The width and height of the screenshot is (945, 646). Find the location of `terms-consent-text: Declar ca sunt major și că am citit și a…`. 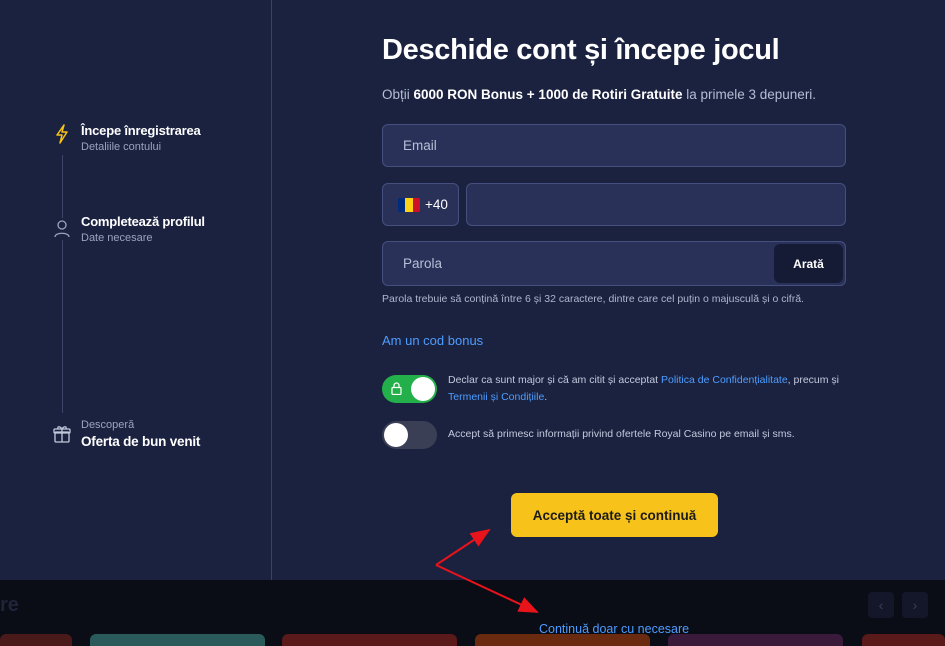

terms-consent-text: Declar ca sunt major și că am citit și a… is located at coordinates (648, 389).